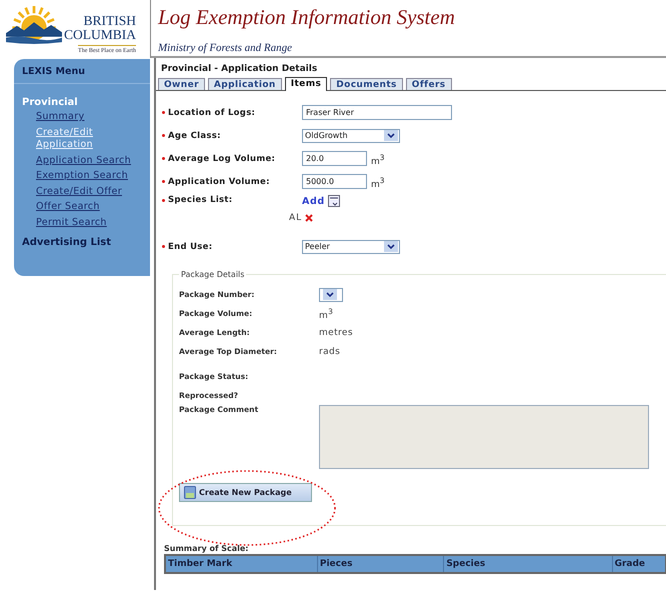 Image resolution: width=666 pixels, height=592 pixels. What do you see at coordinates (93, 176) in the screenshot?
I see `menu-link: Exemption Search` at bounding box center [93, 176].